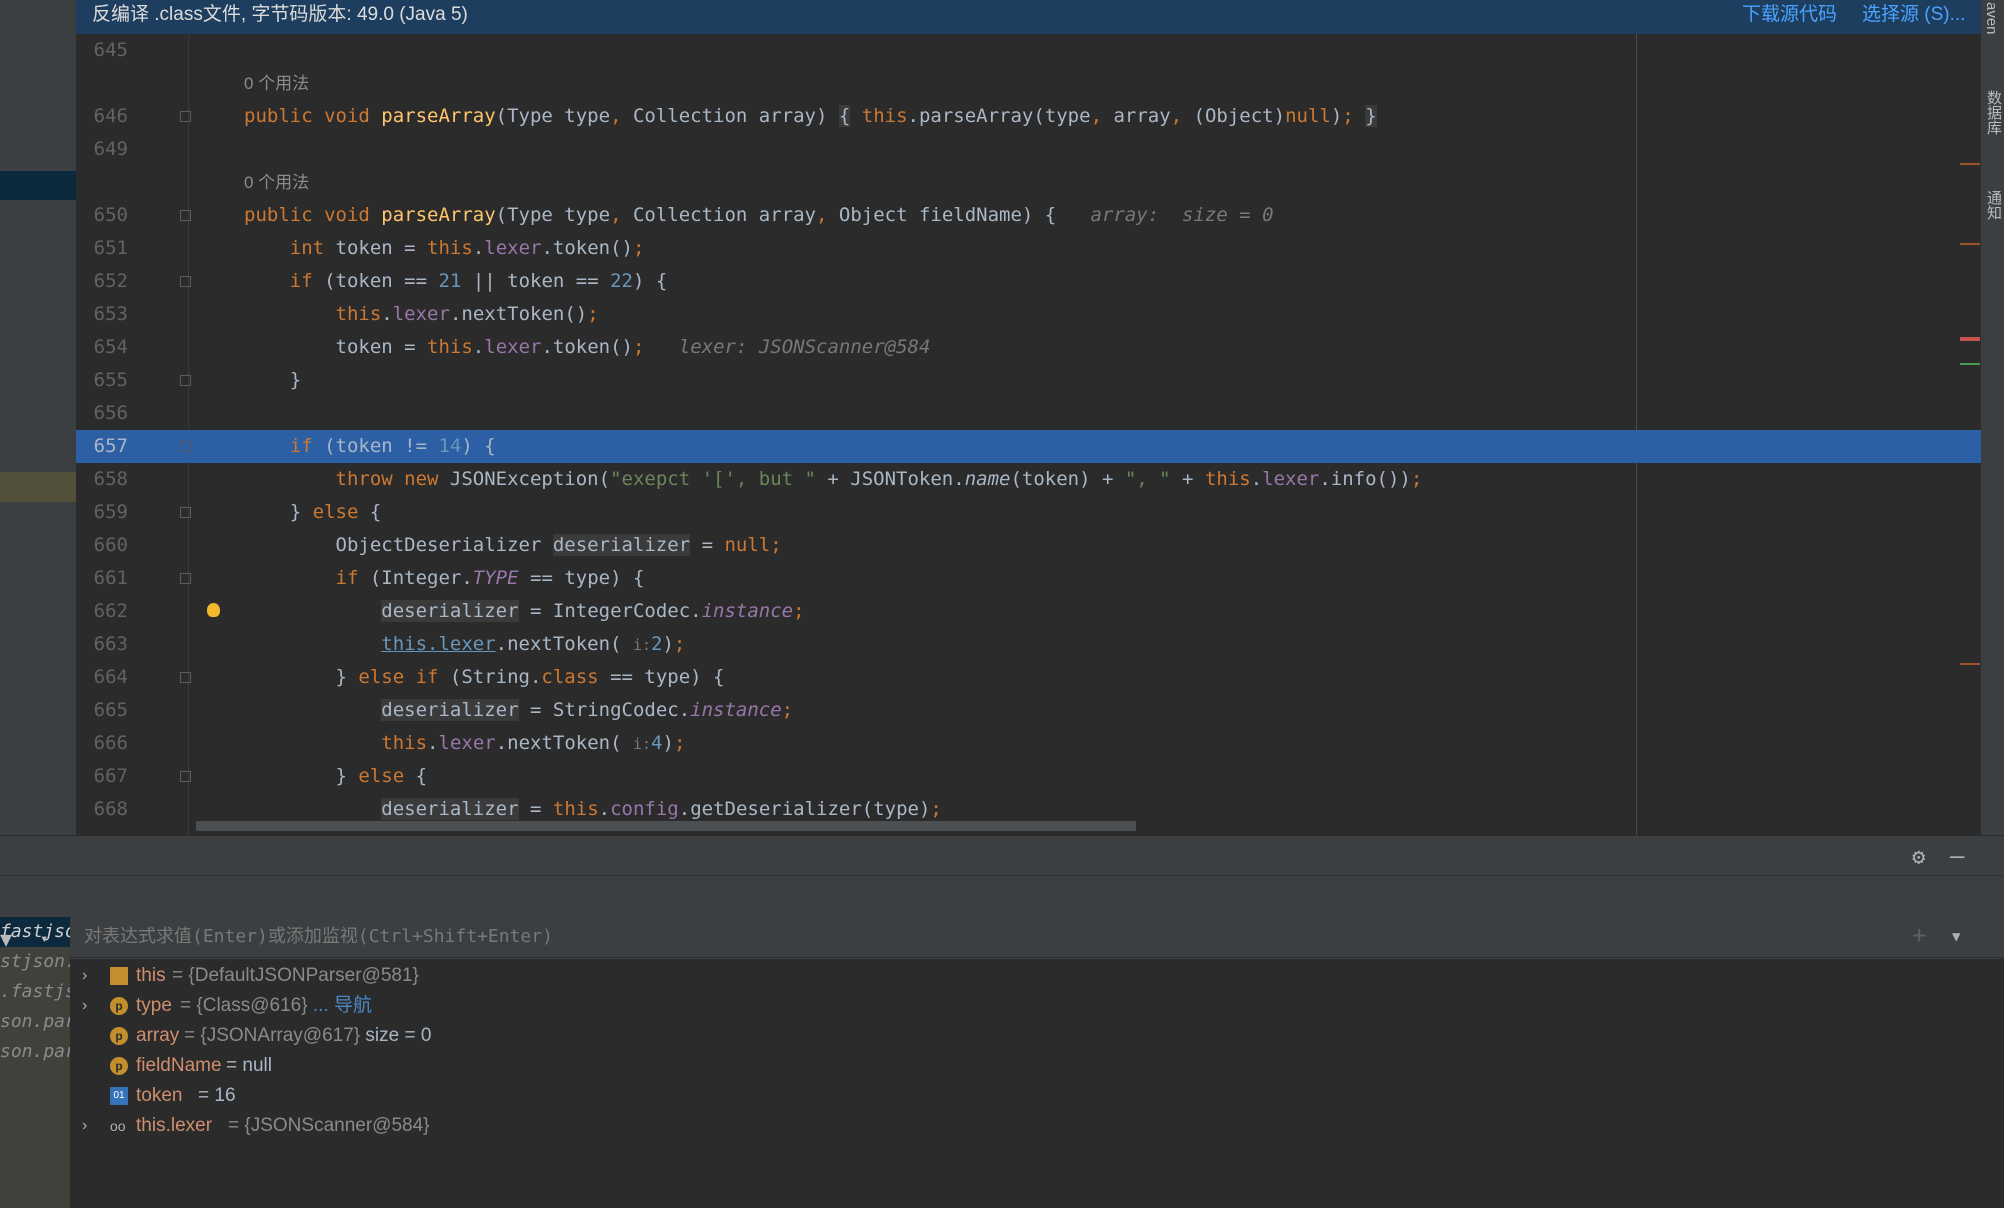 This screenshot has width=2004, height=1208. I want to click on code-line: 659 } else {, so click(1028, 512).